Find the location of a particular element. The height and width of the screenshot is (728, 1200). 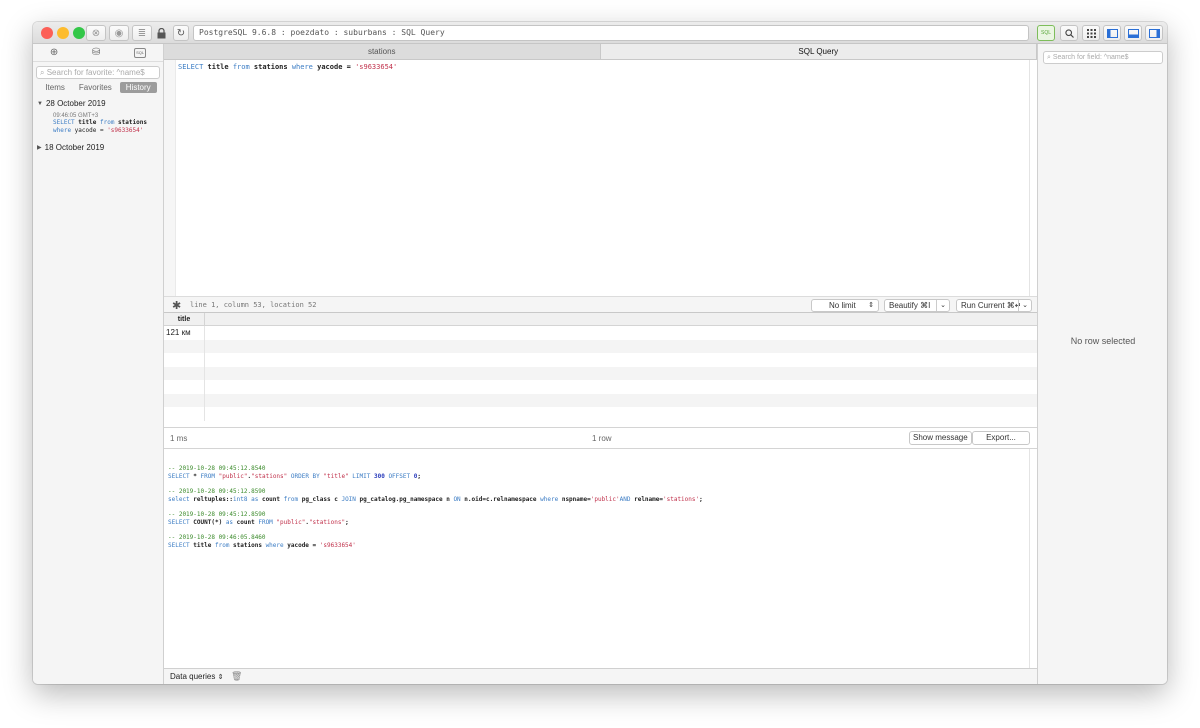

console-icon: ≣ is located at coordinates (142, 33).